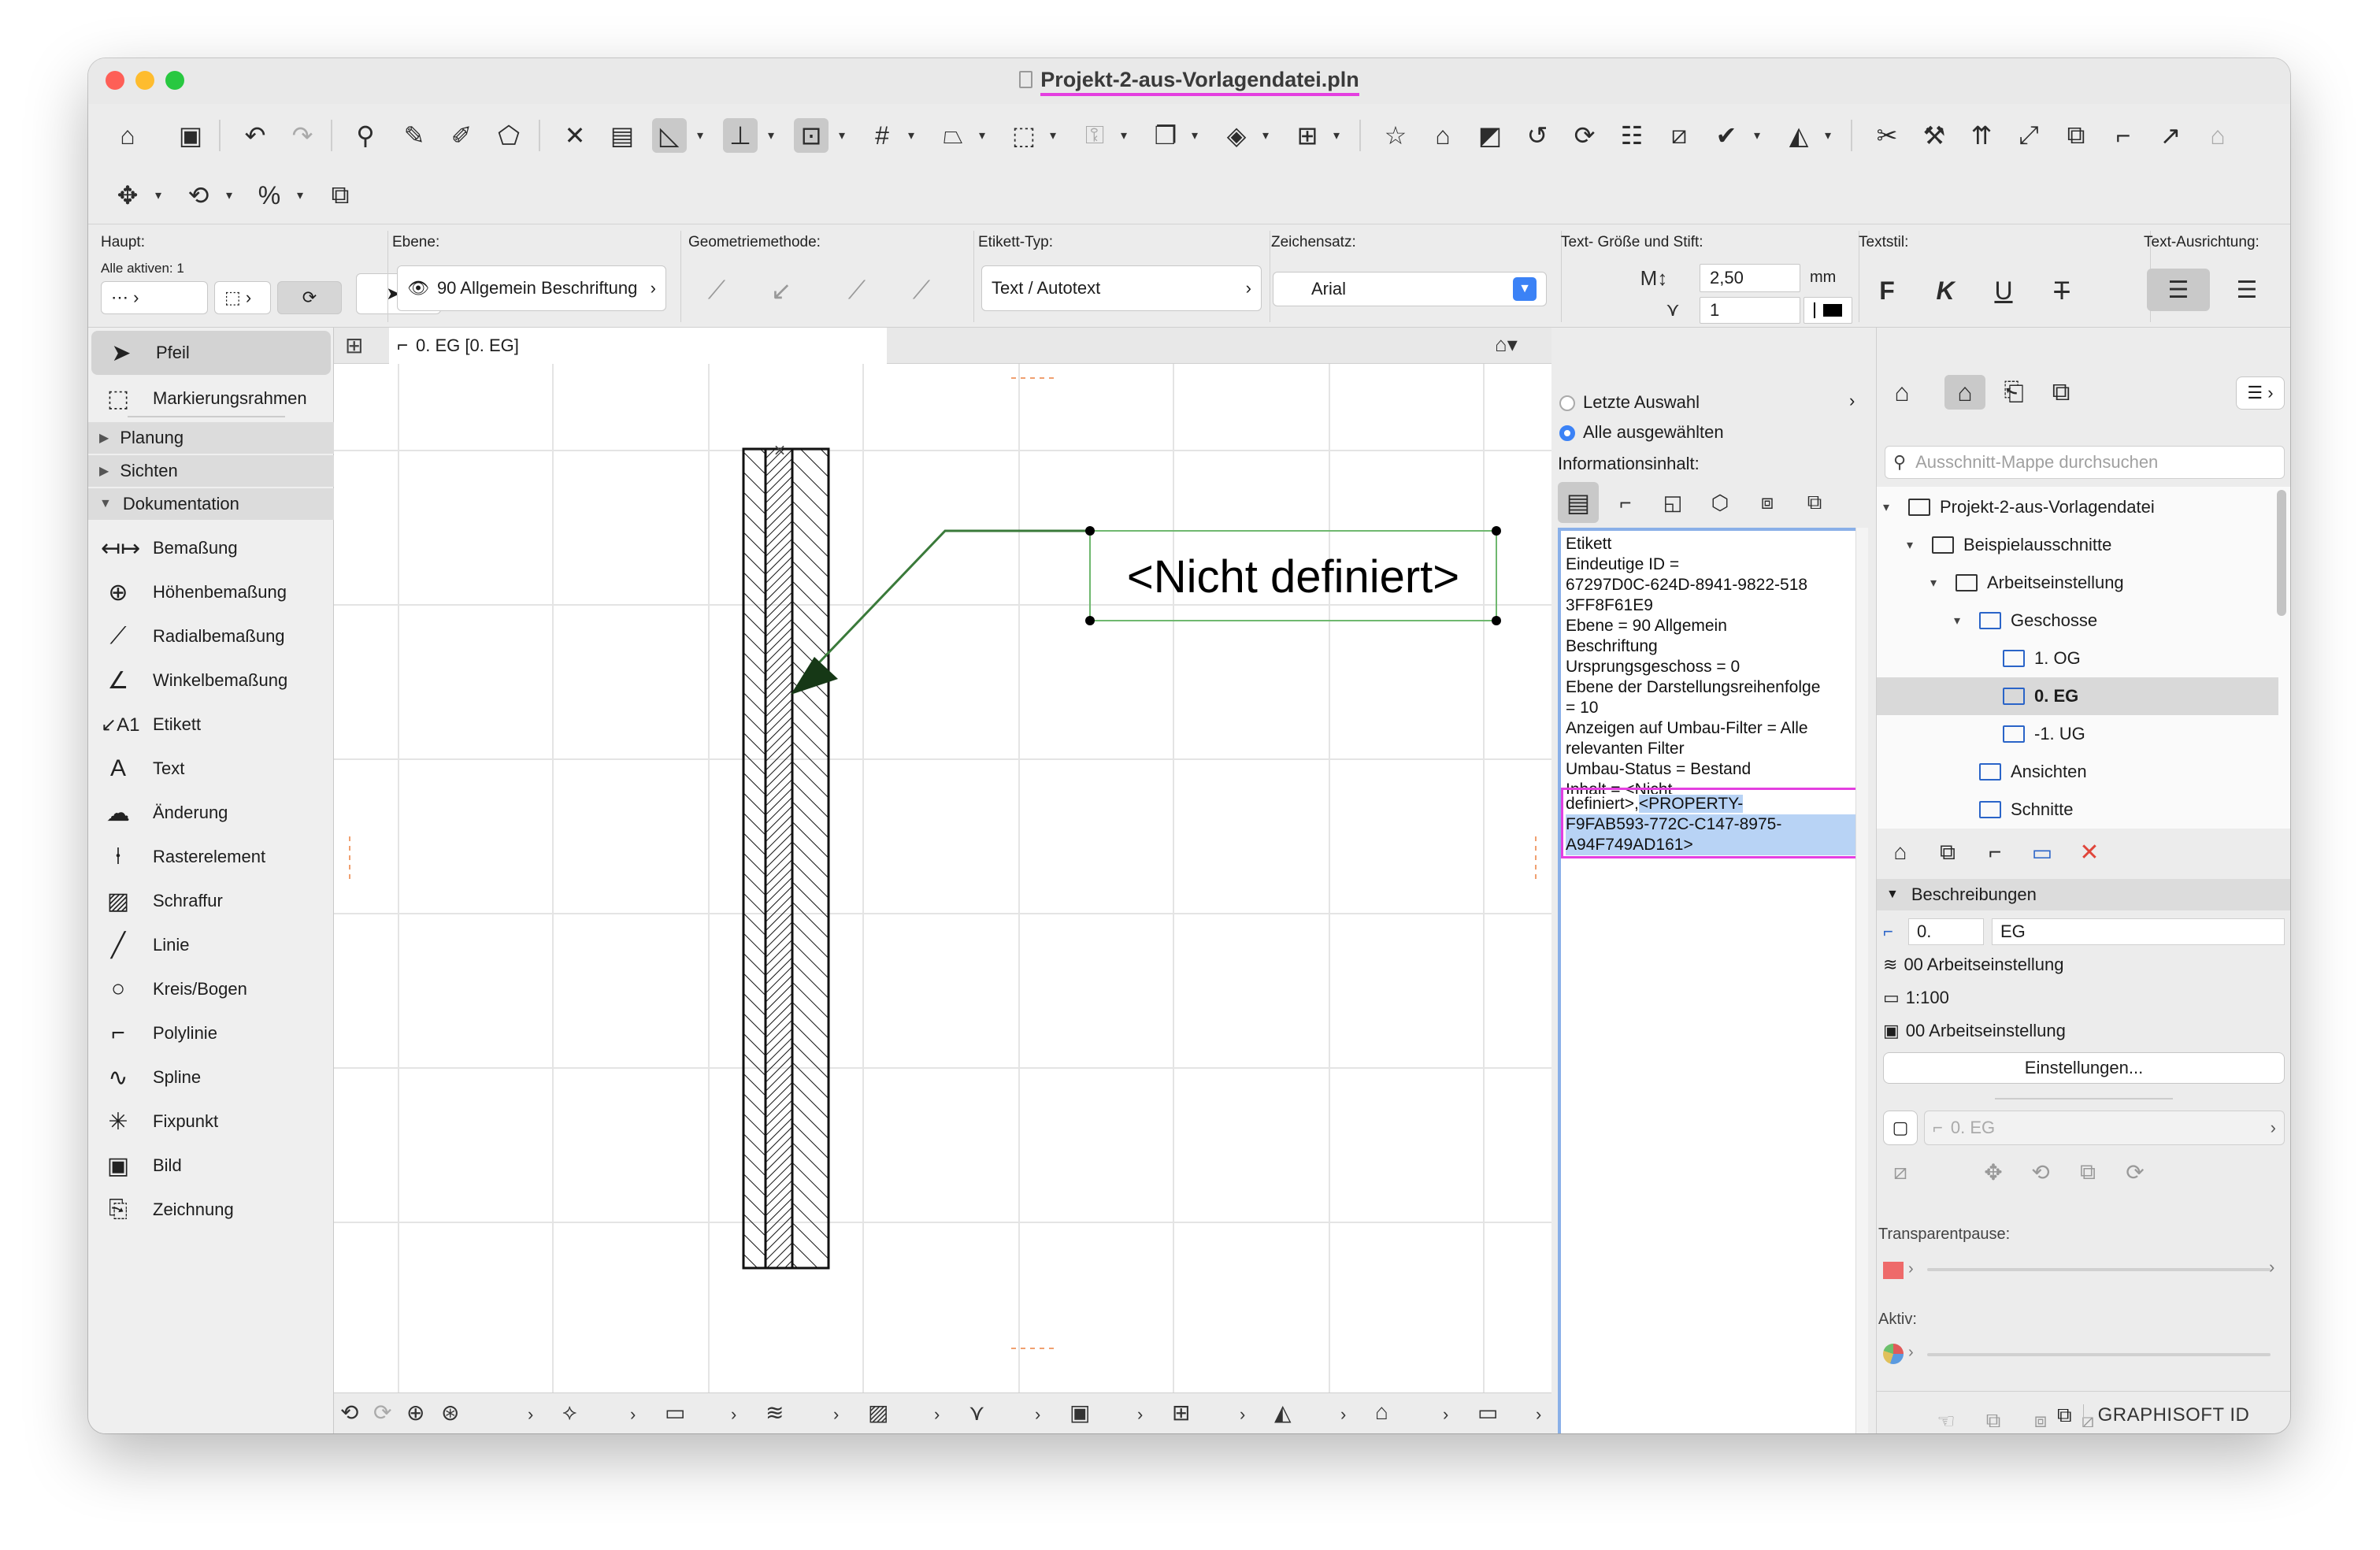  What do you see at coordinates (1584, 136) in the screenshot?
I see `refresh-view-icon: ⟳` at bounding box center [1584, 136].